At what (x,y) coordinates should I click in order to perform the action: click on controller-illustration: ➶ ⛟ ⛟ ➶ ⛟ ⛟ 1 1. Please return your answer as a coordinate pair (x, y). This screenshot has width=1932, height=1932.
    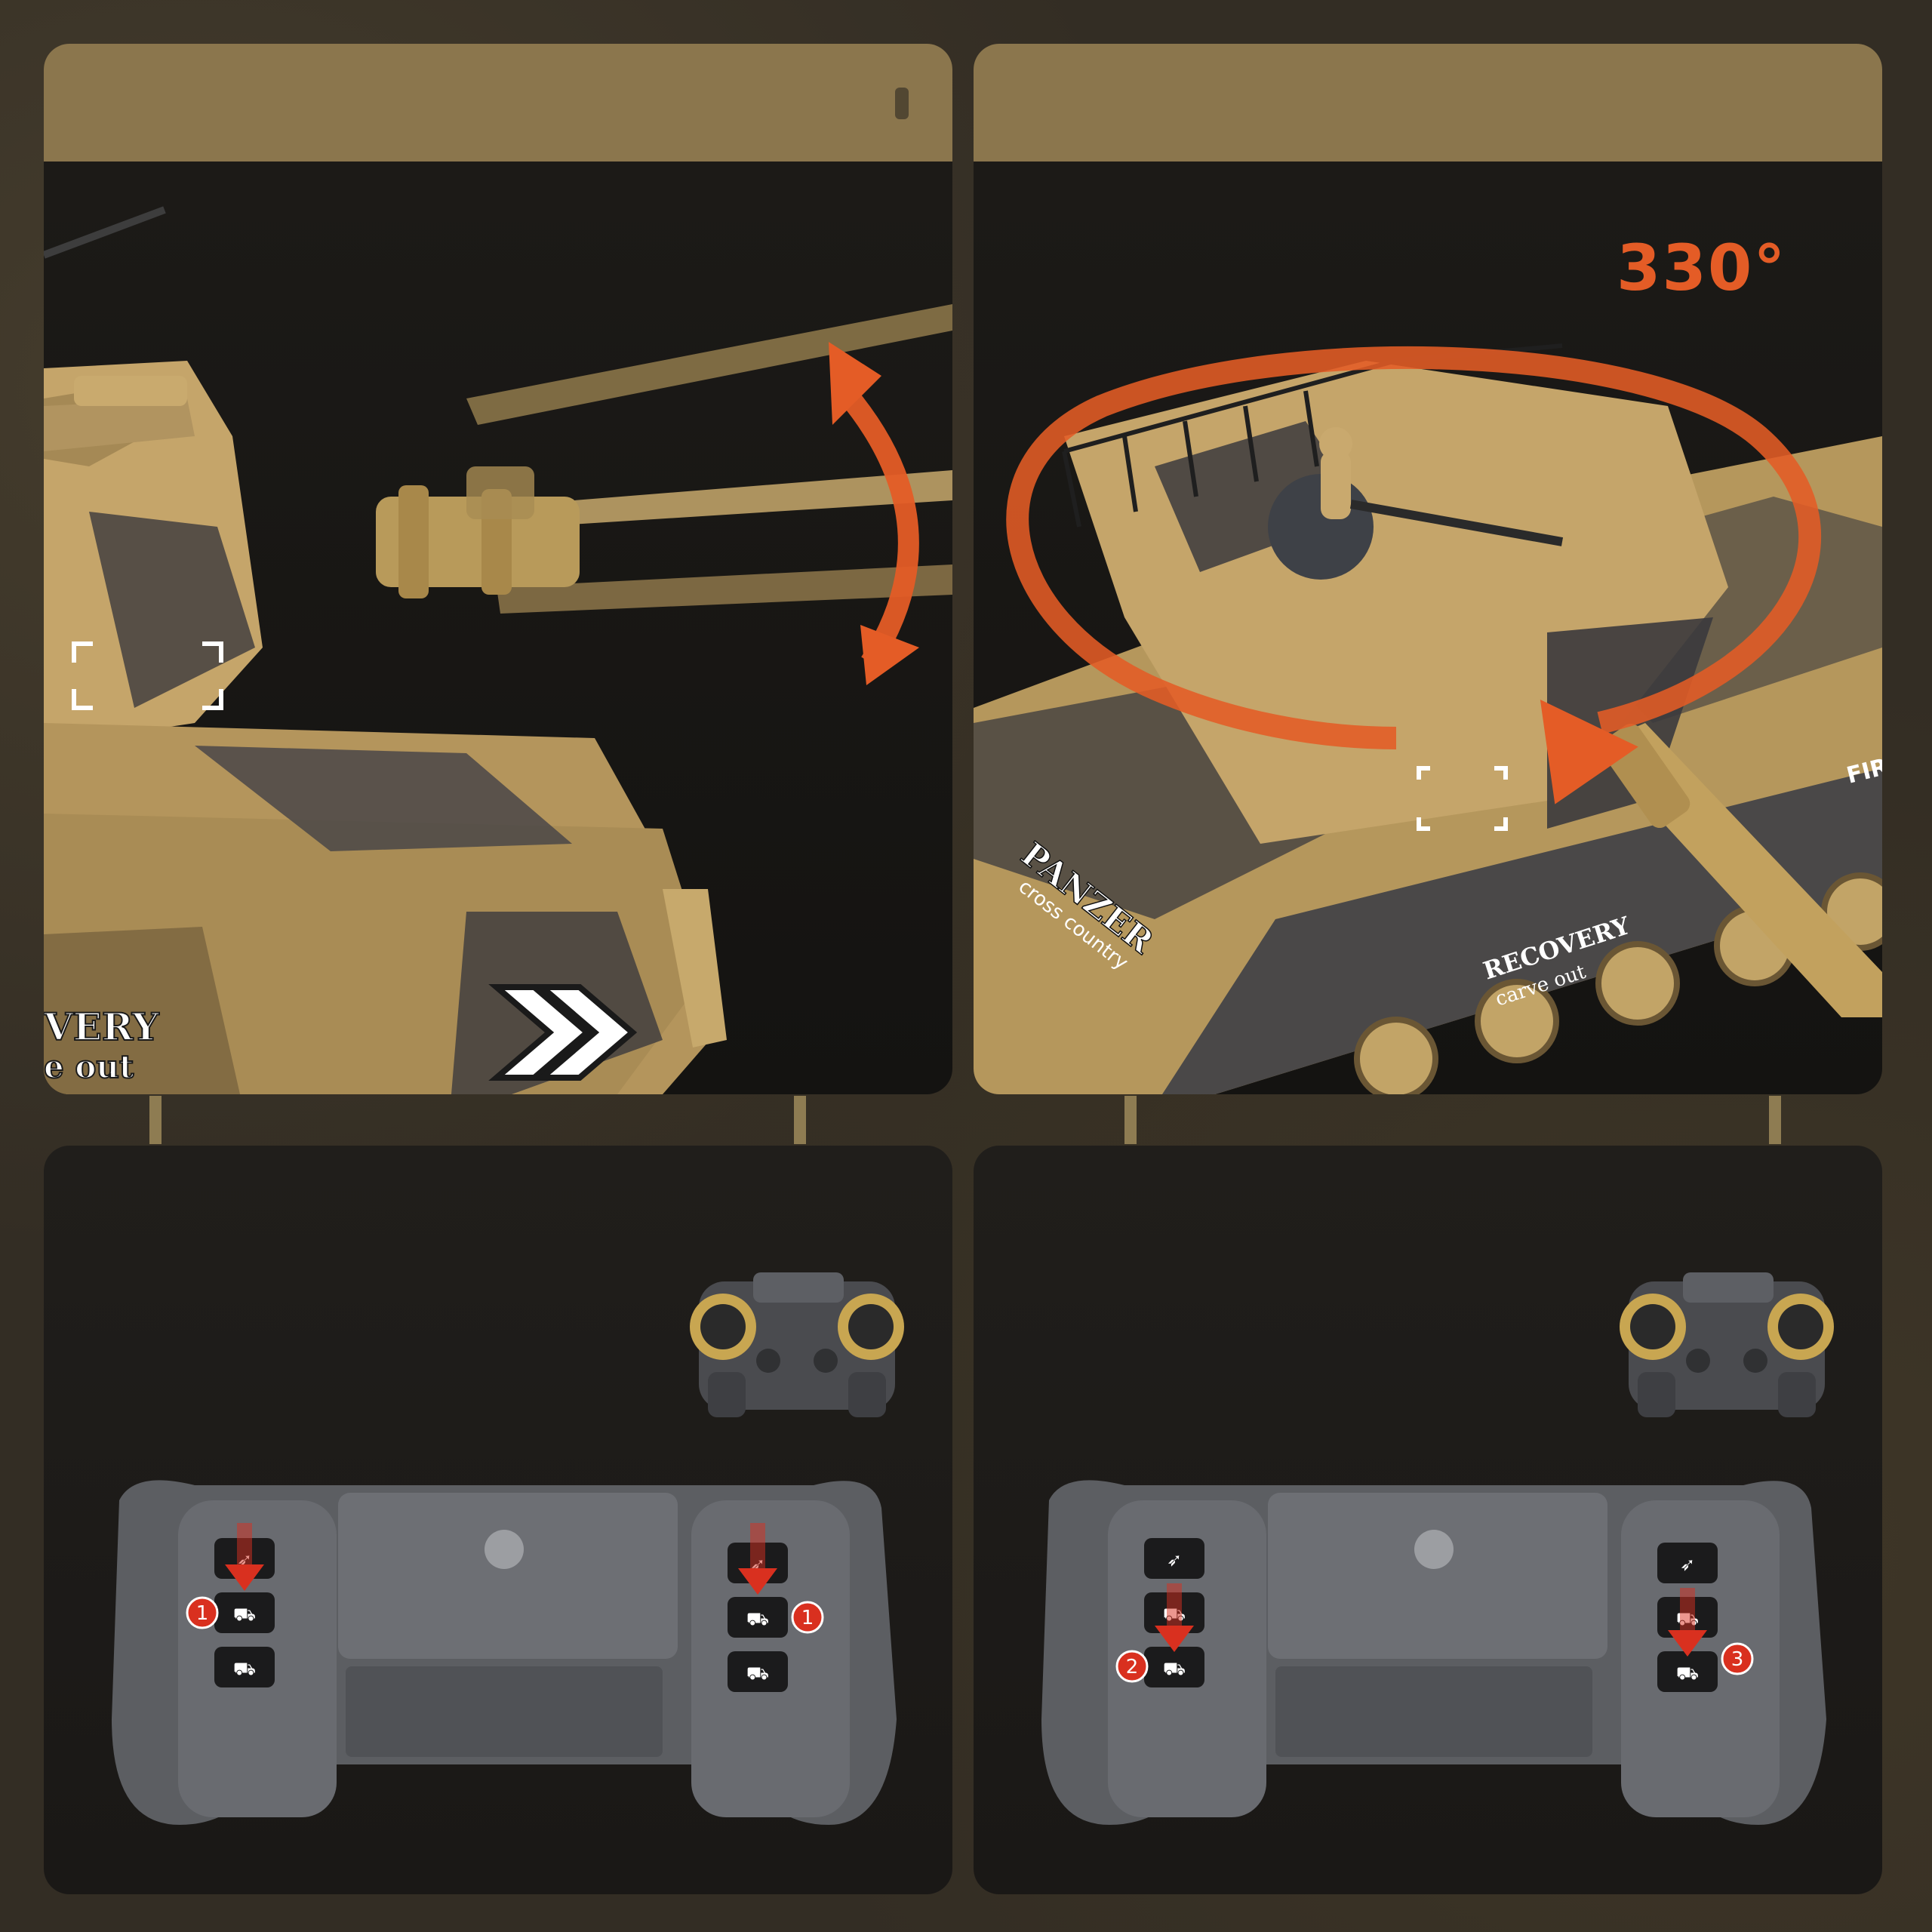
    Looking at the image, I should click on (508, 1548).